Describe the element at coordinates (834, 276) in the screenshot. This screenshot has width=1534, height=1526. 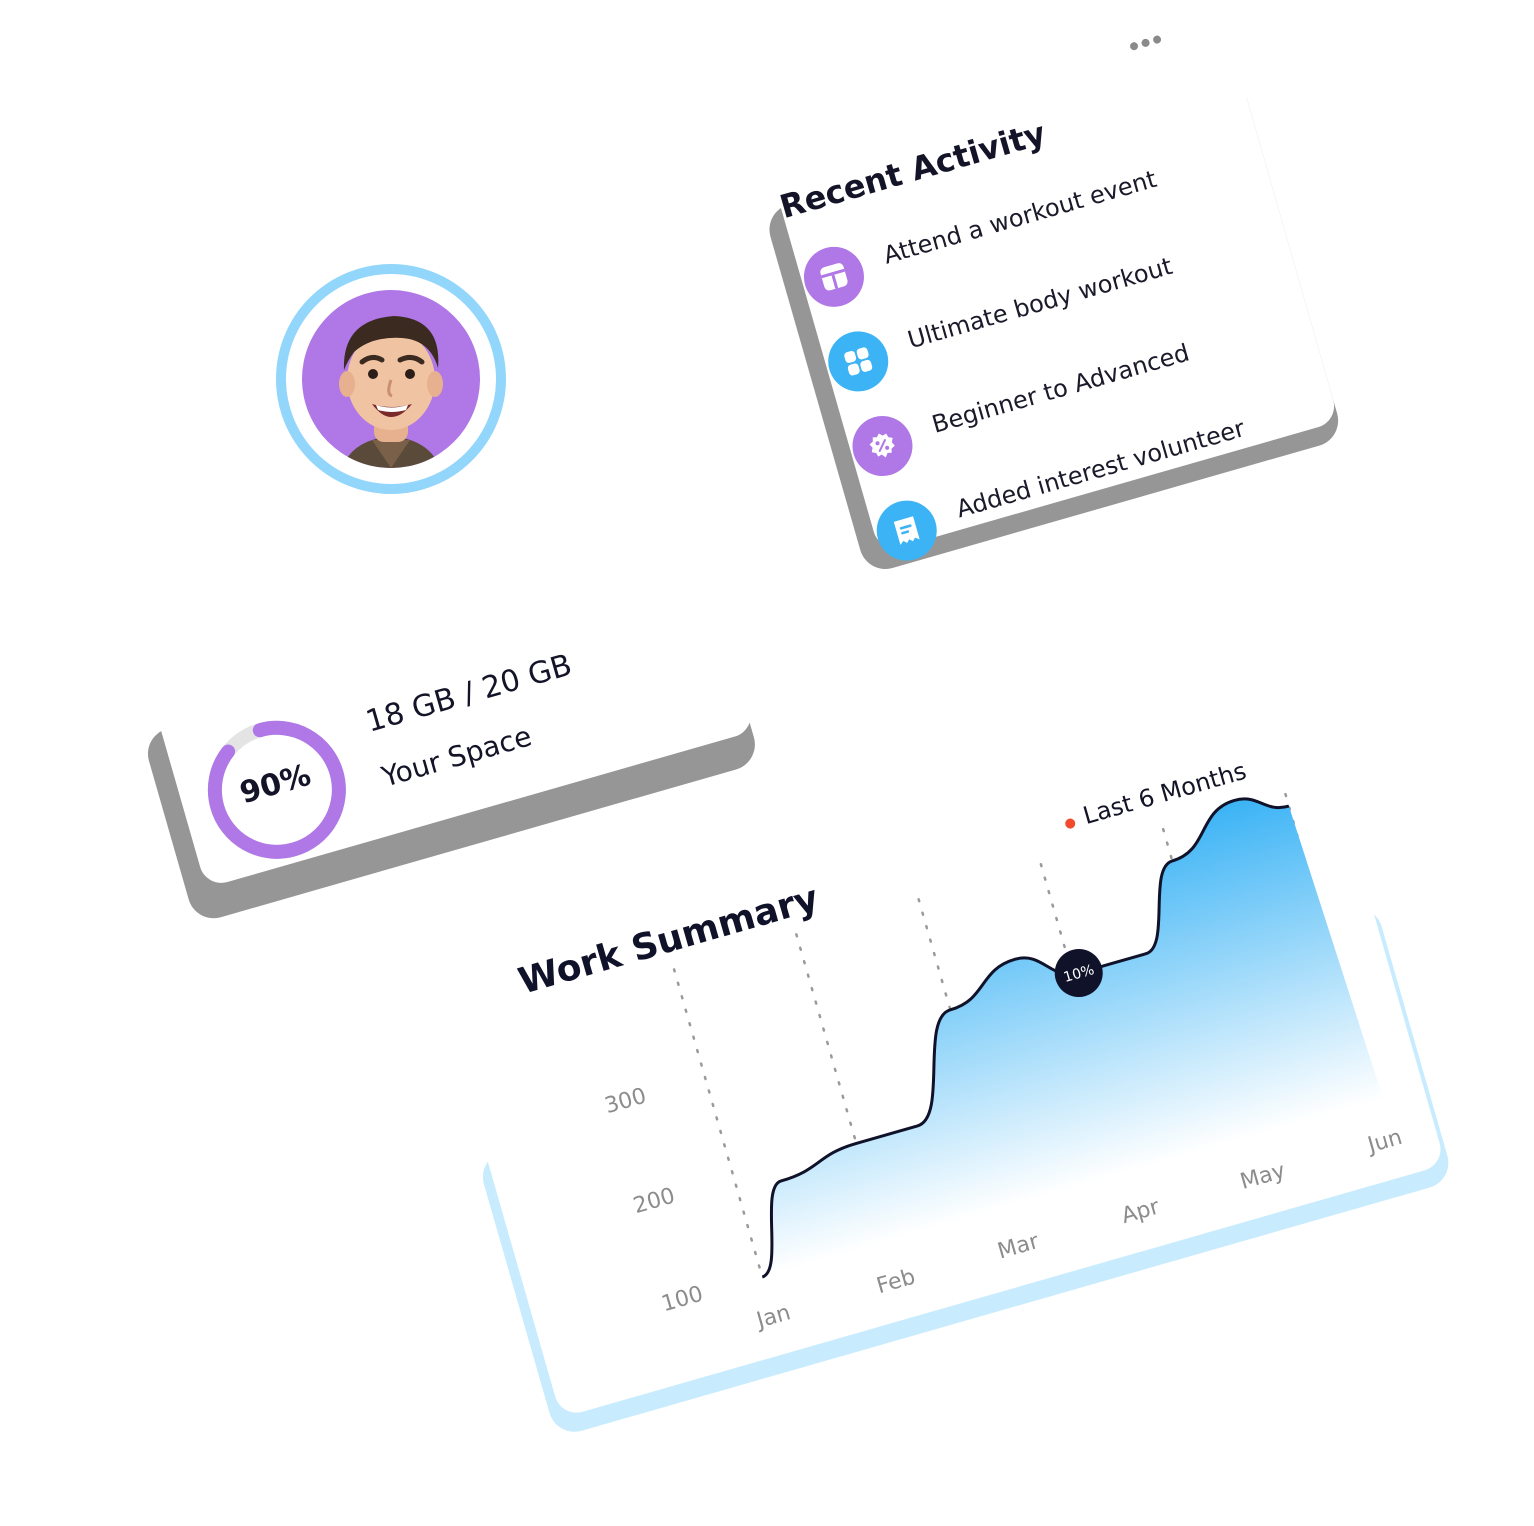
I see `layout-icon` at that location.